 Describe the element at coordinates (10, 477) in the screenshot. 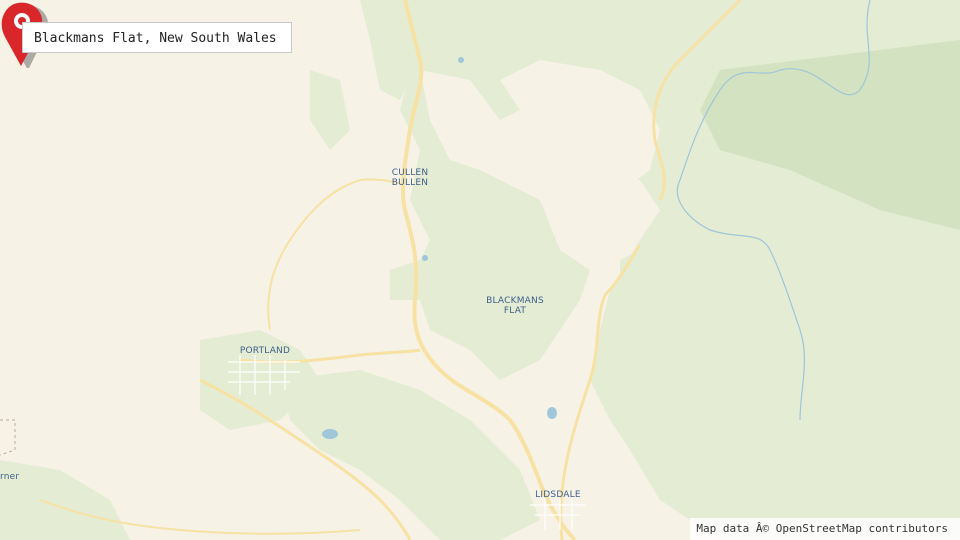

I see `place-label-edge: rner` at that location.